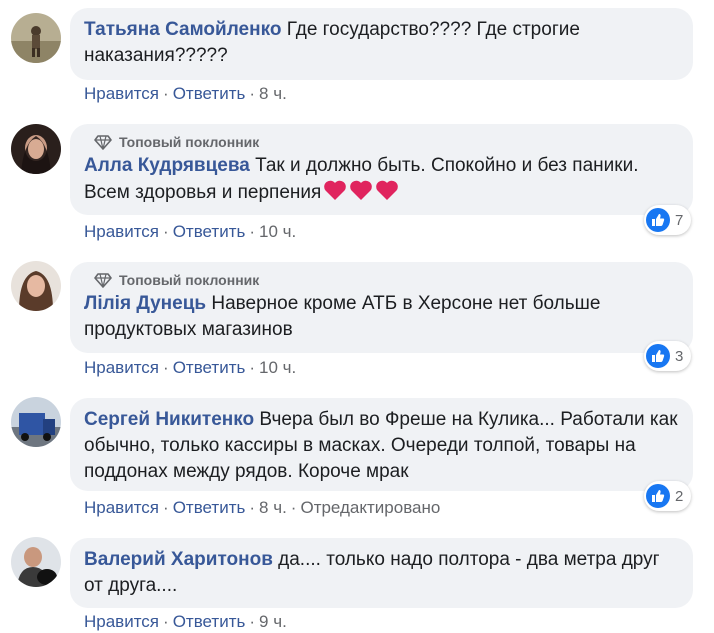 The height and width of the screenshot is (633, 714). Describe the element at coordinates (273, 621) in the screenshot. I see `comment-time: 9 ч.` at that location.